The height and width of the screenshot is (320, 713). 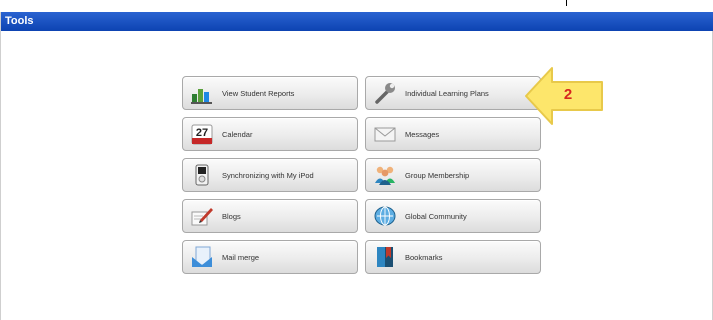 What do you see at coordinates (447, 93) in the screenshot?
I see `tile-label: Individual Learning Plans` at bounding box center [447, 93].